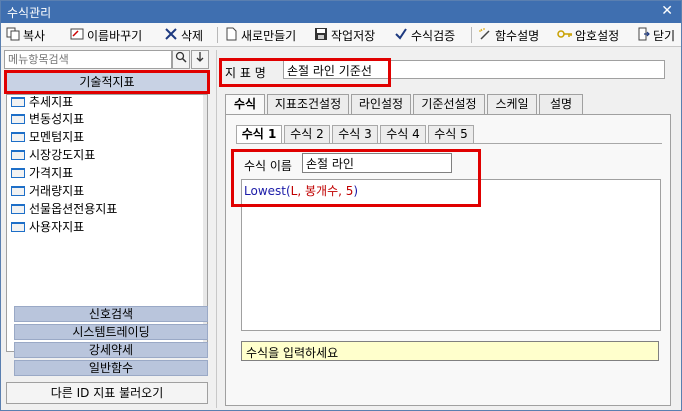 The height and width of the screenshot is (411, 682). I want to click on new-button: 새로만들기, so click(259, 35).